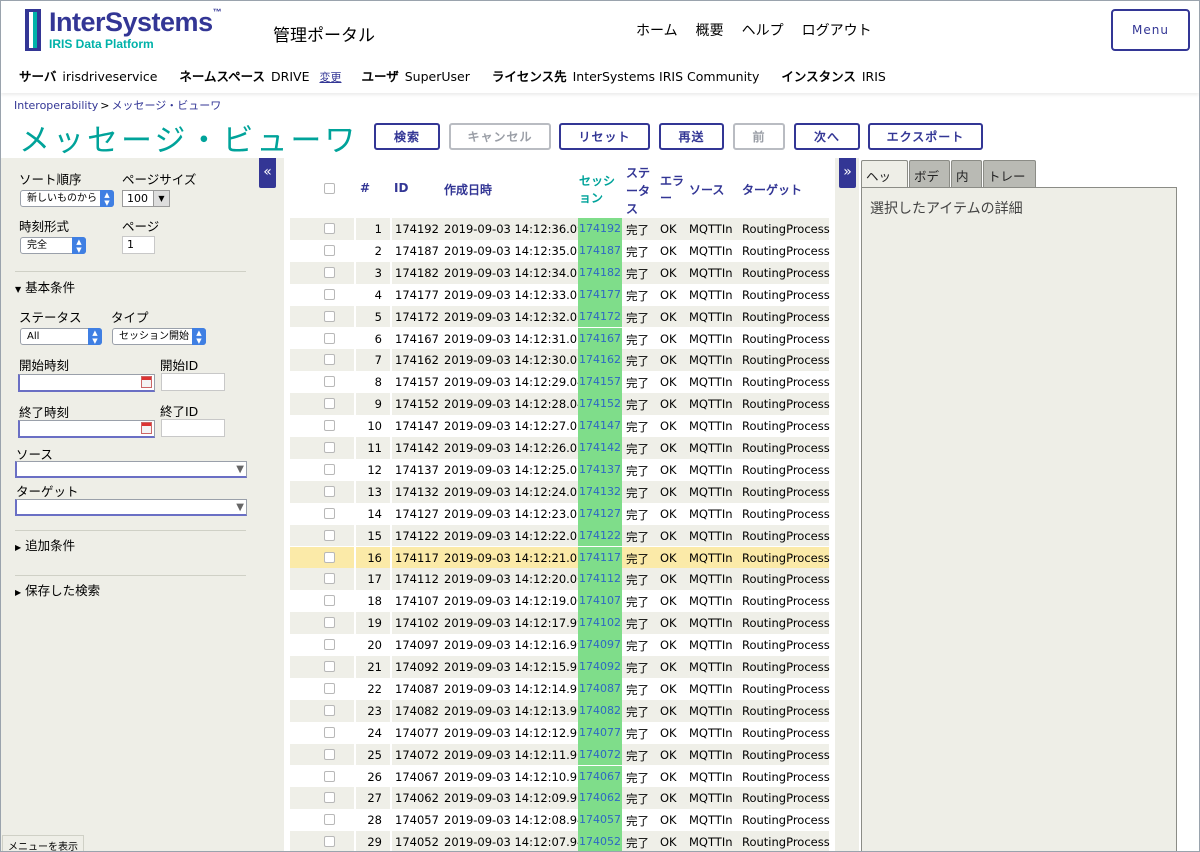  I want to click on row-session-link: 174122, so click(600, 535).